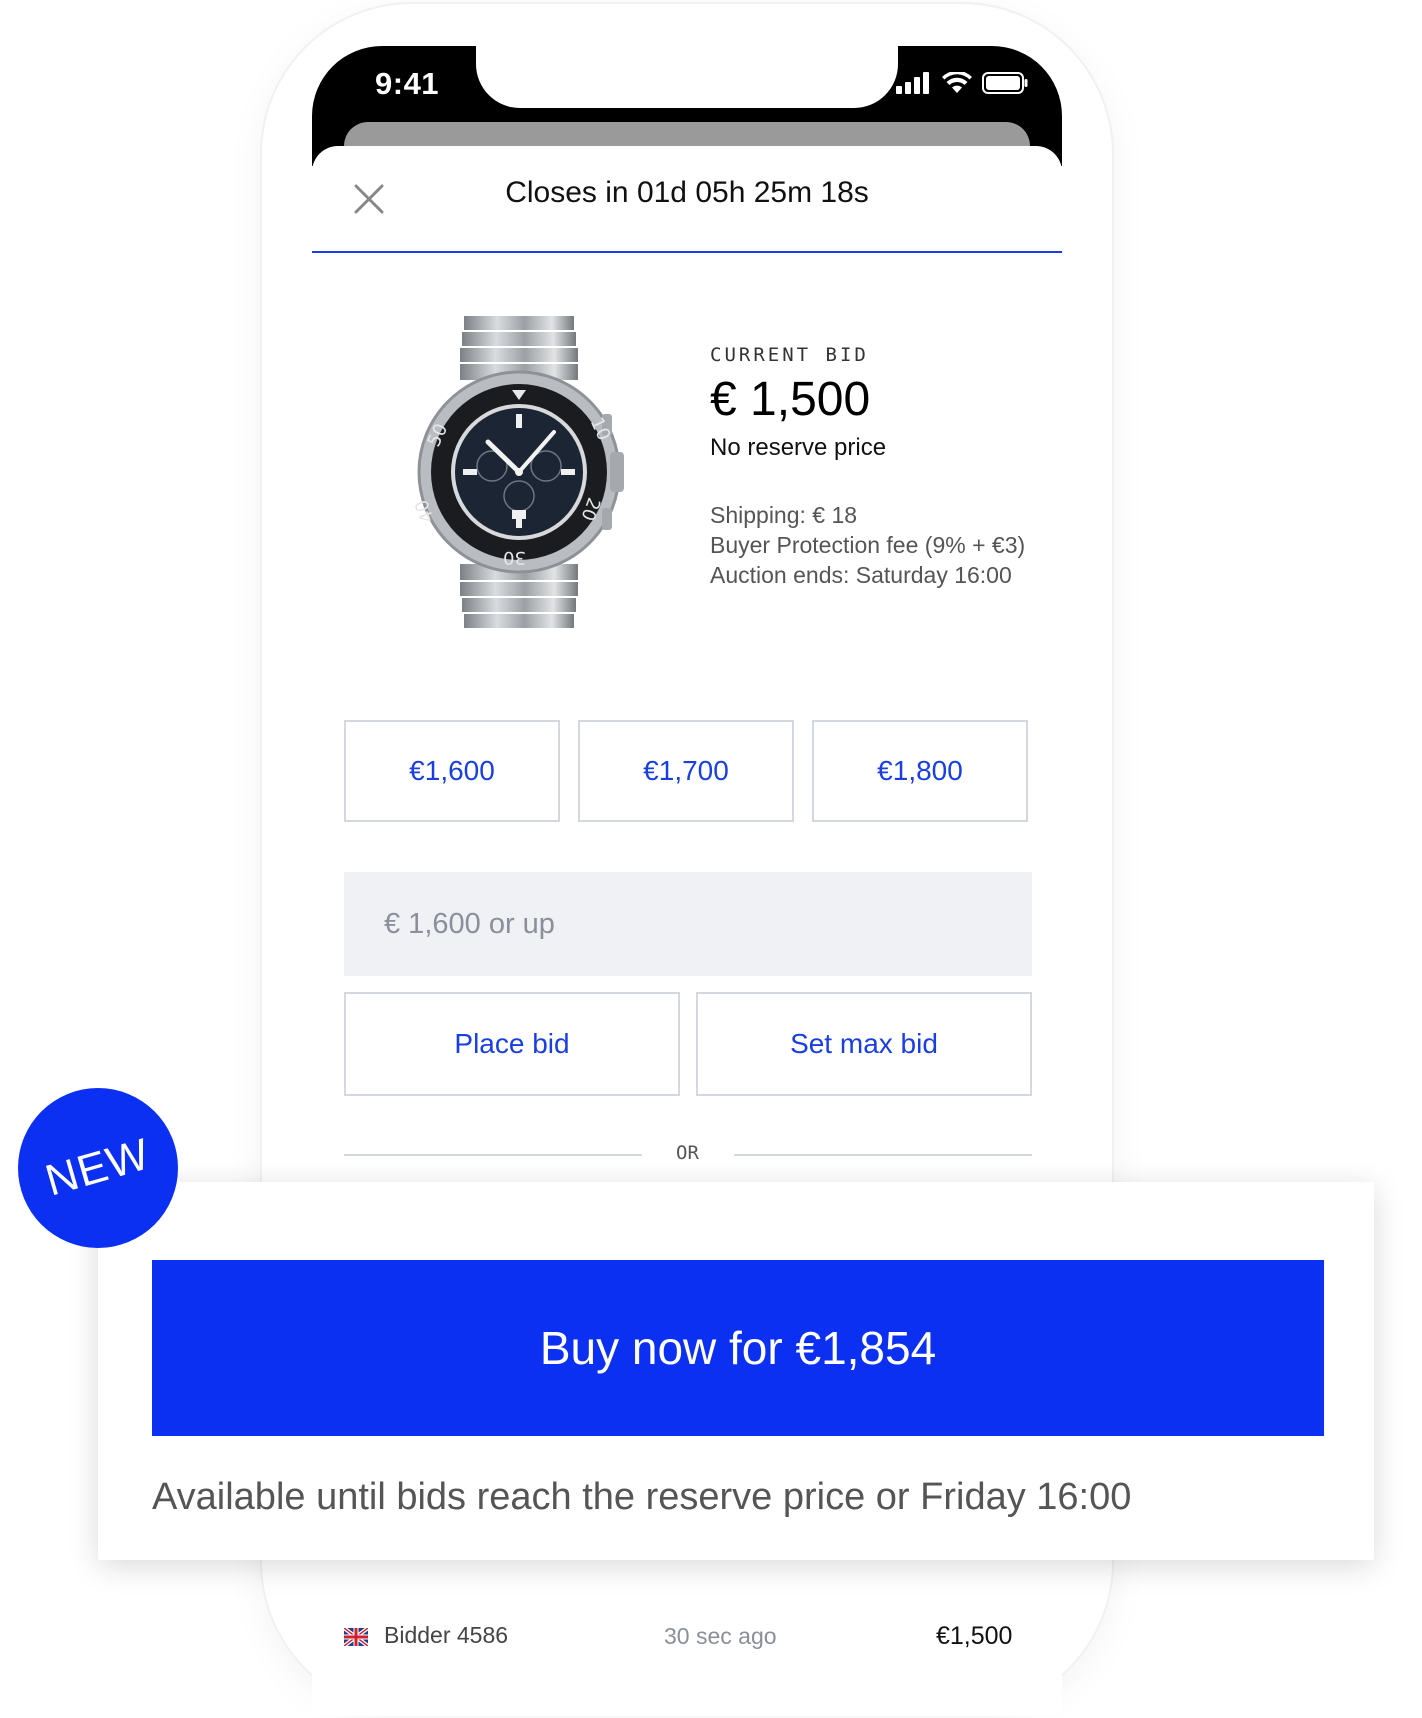  I want to click on phone-notch, so click(687, 77).